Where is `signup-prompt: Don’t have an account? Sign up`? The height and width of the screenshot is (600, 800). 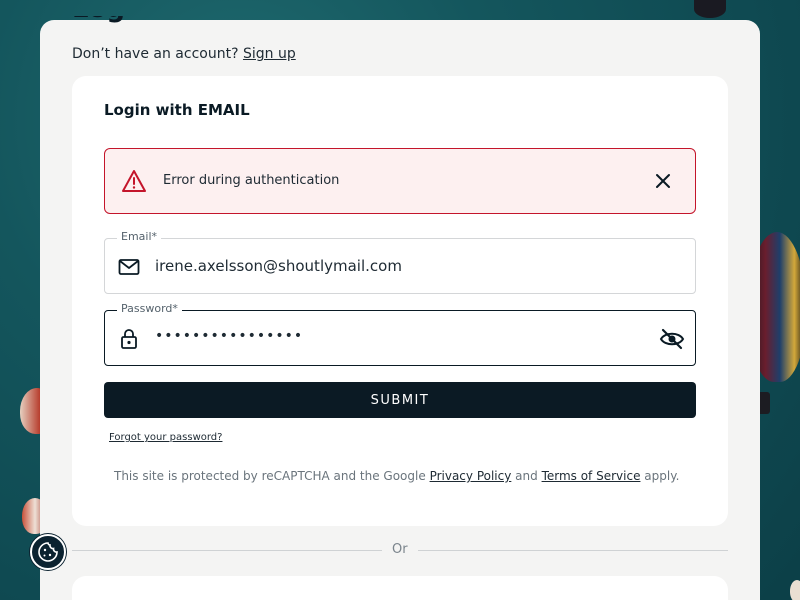
signup-prompt: Don’t have an account? Sign up is located at coordinates (184, 54).